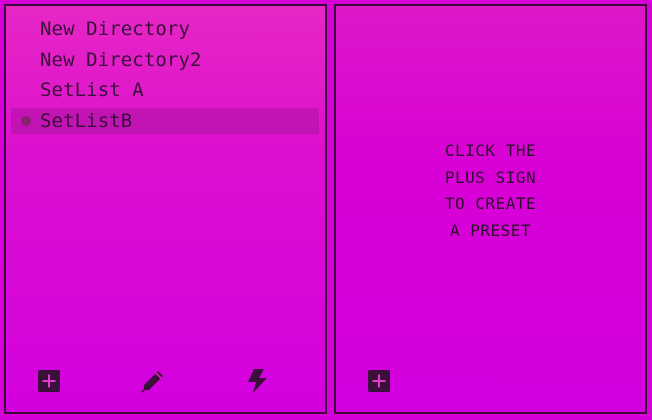 Image resolution: width=652 pixels, height=420 pixels. I want to click on directory-item-label: SetListB, so click(86, 120).